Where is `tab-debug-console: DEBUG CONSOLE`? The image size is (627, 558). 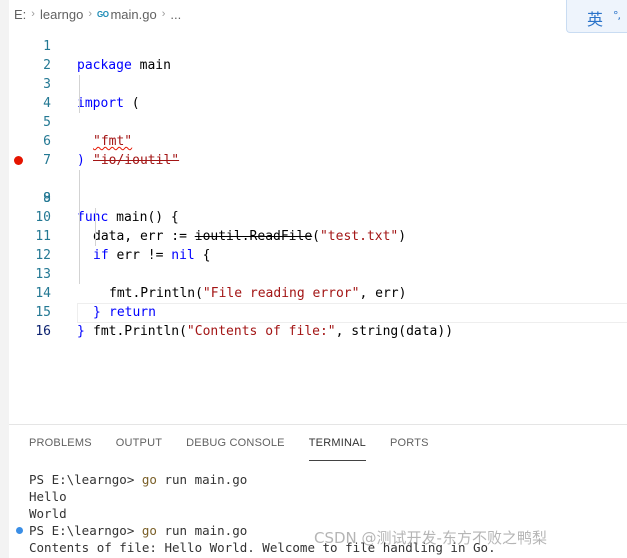 tab-debug-console: DEBUG CONSOLE is located at coordinates (235, 449).